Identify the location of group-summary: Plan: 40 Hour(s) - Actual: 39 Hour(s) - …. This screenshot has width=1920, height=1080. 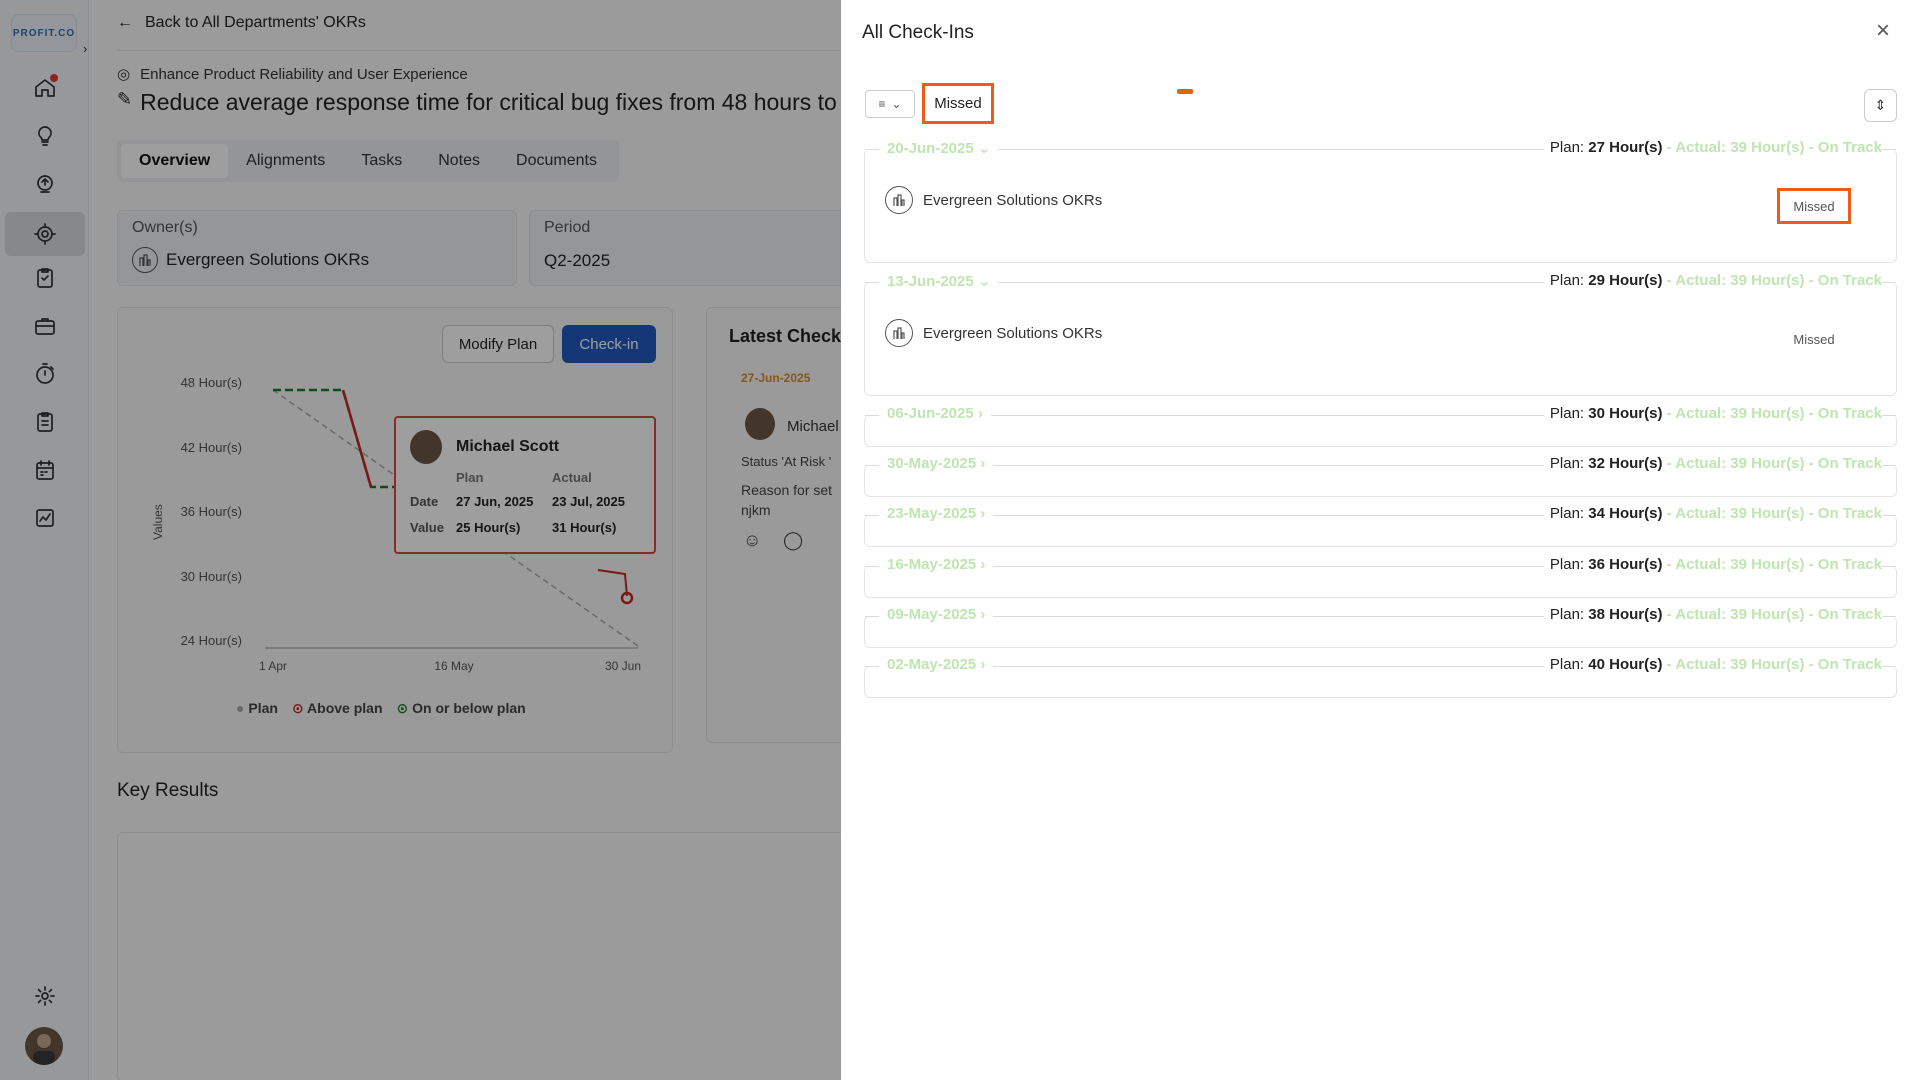
(1712, 664).